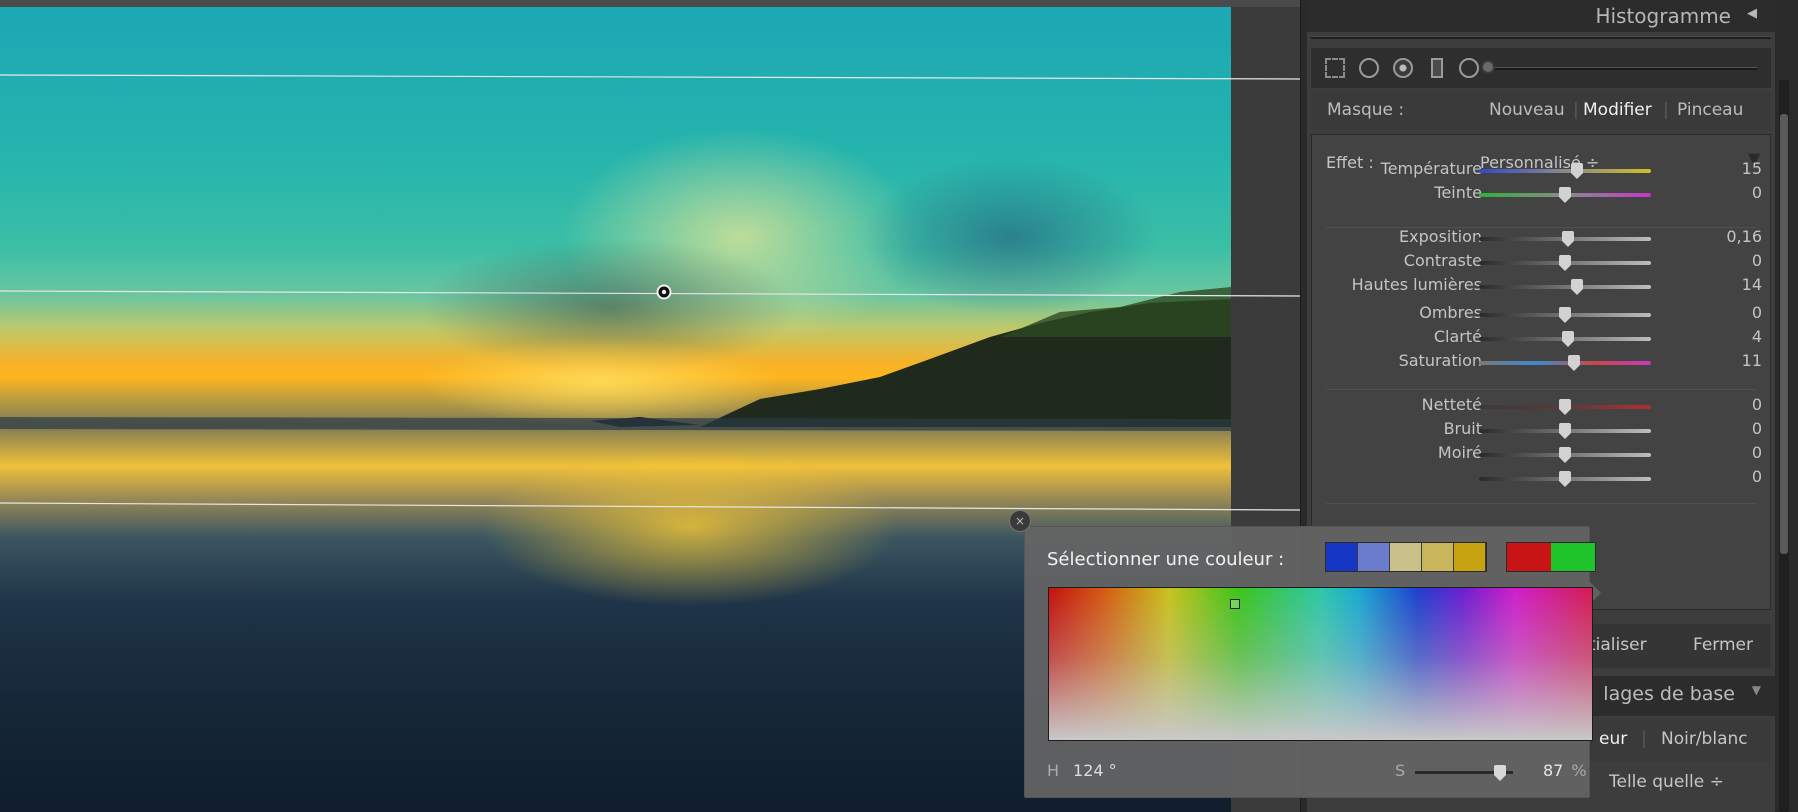 The image size is (1798, 812). I want to click on slider-row: Hautes lumières 14, so click(1542, 287).